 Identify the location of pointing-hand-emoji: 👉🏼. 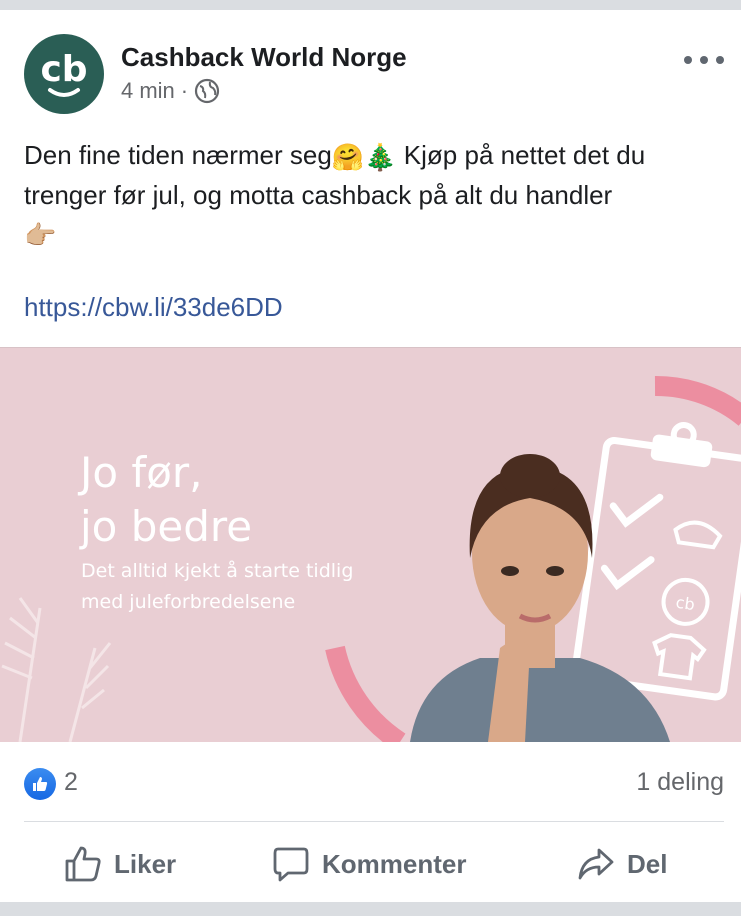
(40, 235).